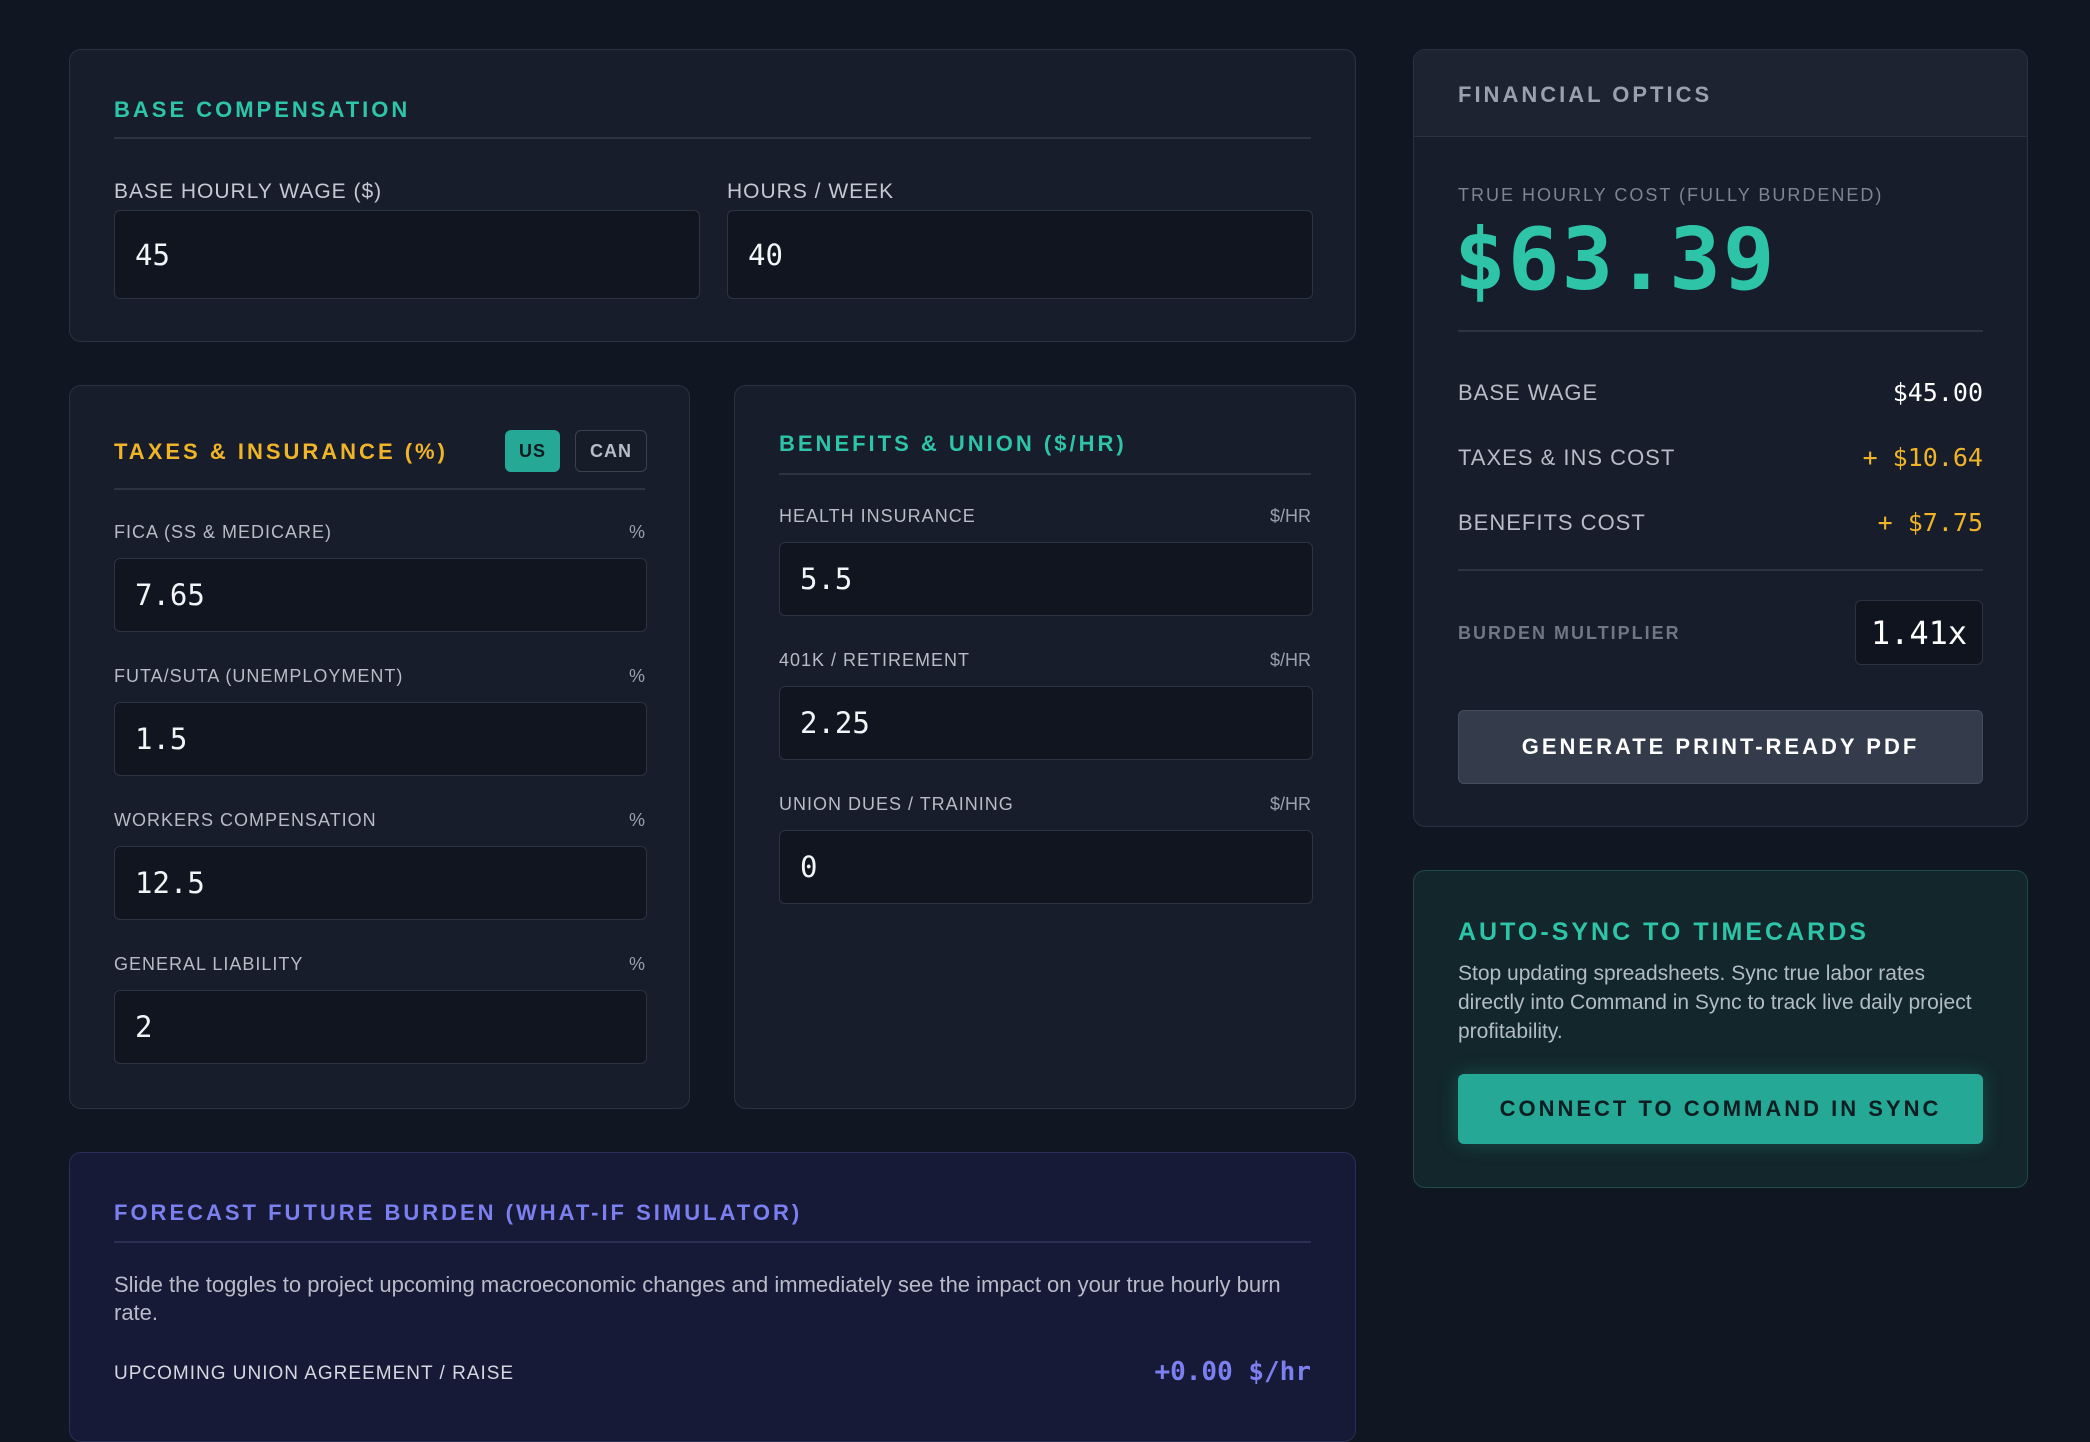 The image size is (2090, 1442). I want to click on health-insurance-label: HEALTH INSURANCE, so click(877, 516).